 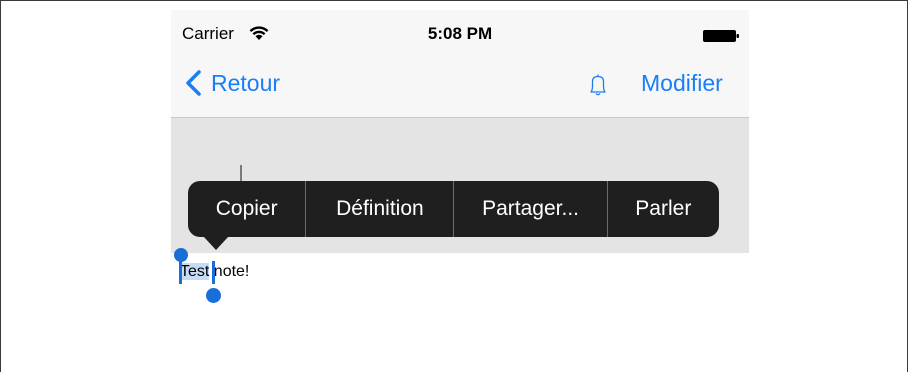 I want to click on navigation-bar: Retour Modifier, so click(x=460, y=82).